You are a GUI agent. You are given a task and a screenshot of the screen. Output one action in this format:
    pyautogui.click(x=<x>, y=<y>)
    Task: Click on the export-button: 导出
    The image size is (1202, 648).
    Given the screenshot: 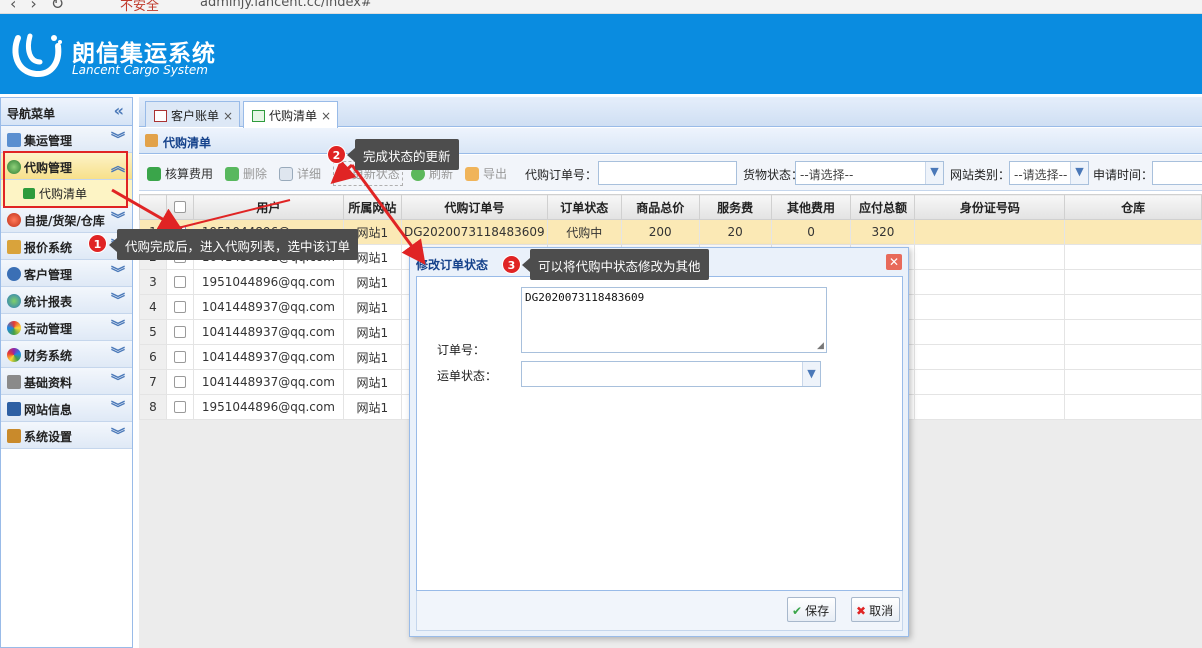 What is the action you would take?
    pyautogui.click(x=486, y=173)
    